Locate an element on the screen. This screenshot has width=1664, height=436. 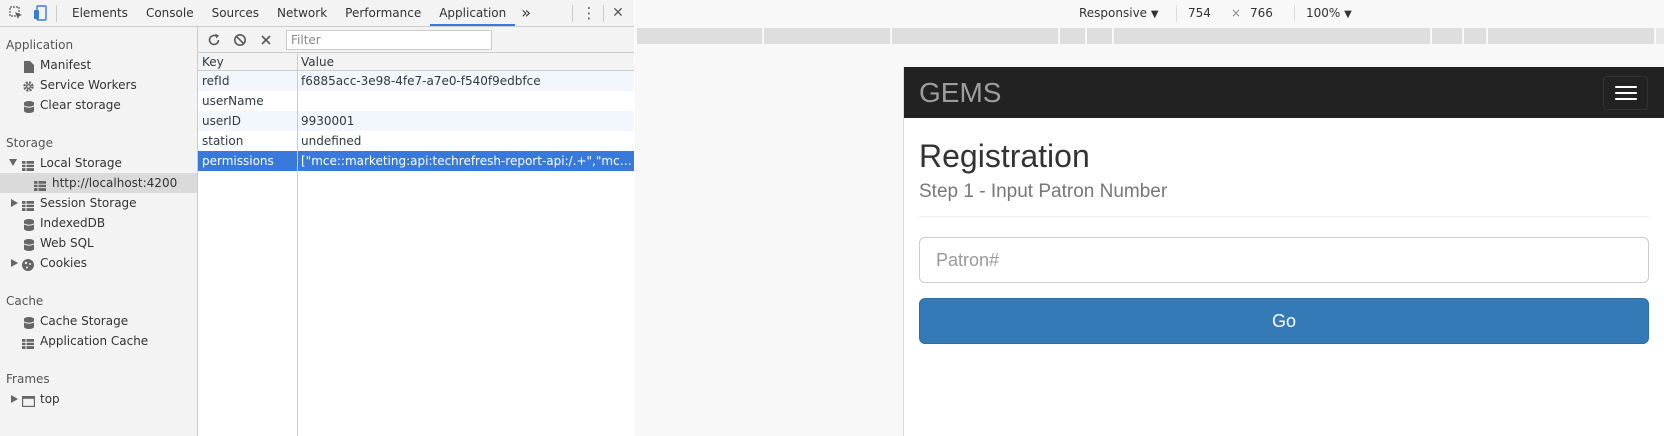
tab-sources: Sources is located at coordinates (235, 13).